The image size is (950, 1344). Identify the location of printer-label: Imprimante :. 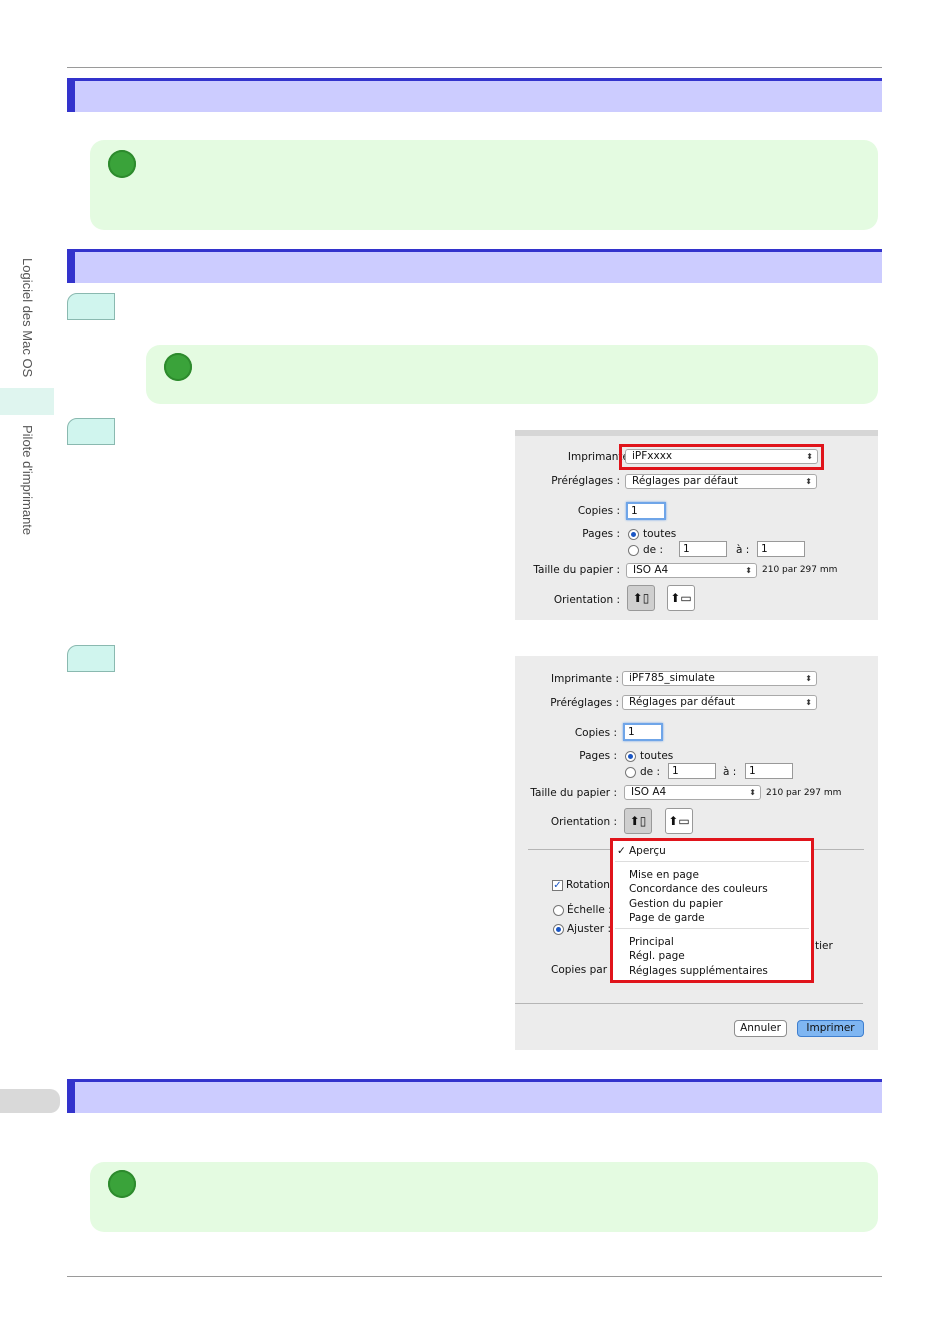
(585, 679).